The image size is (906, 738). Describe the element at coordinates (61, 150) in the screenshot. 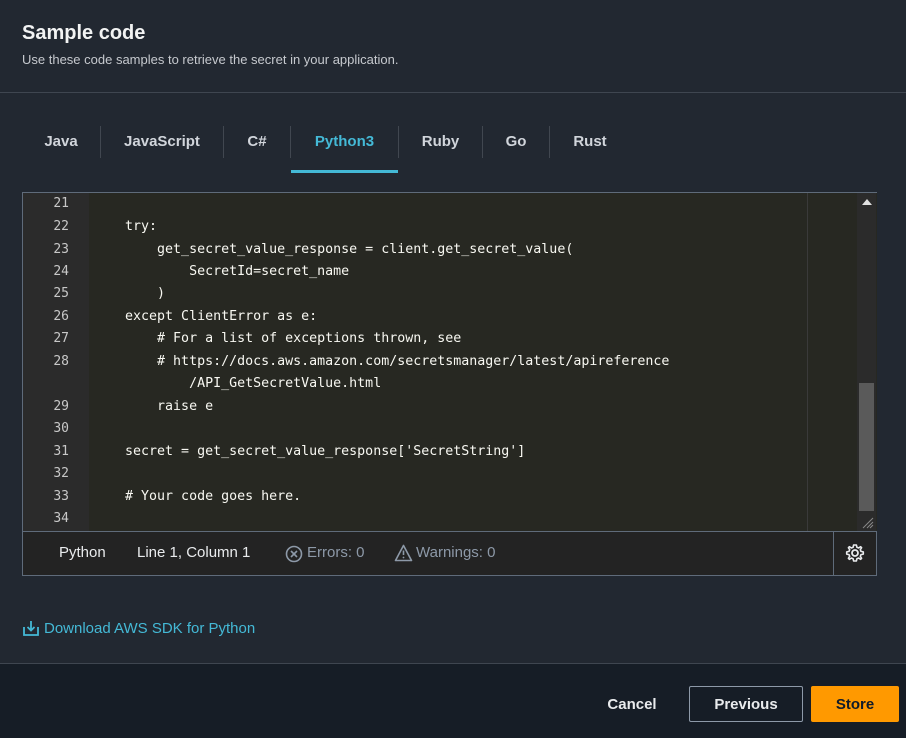

I see `tab-java: Java` at that location.